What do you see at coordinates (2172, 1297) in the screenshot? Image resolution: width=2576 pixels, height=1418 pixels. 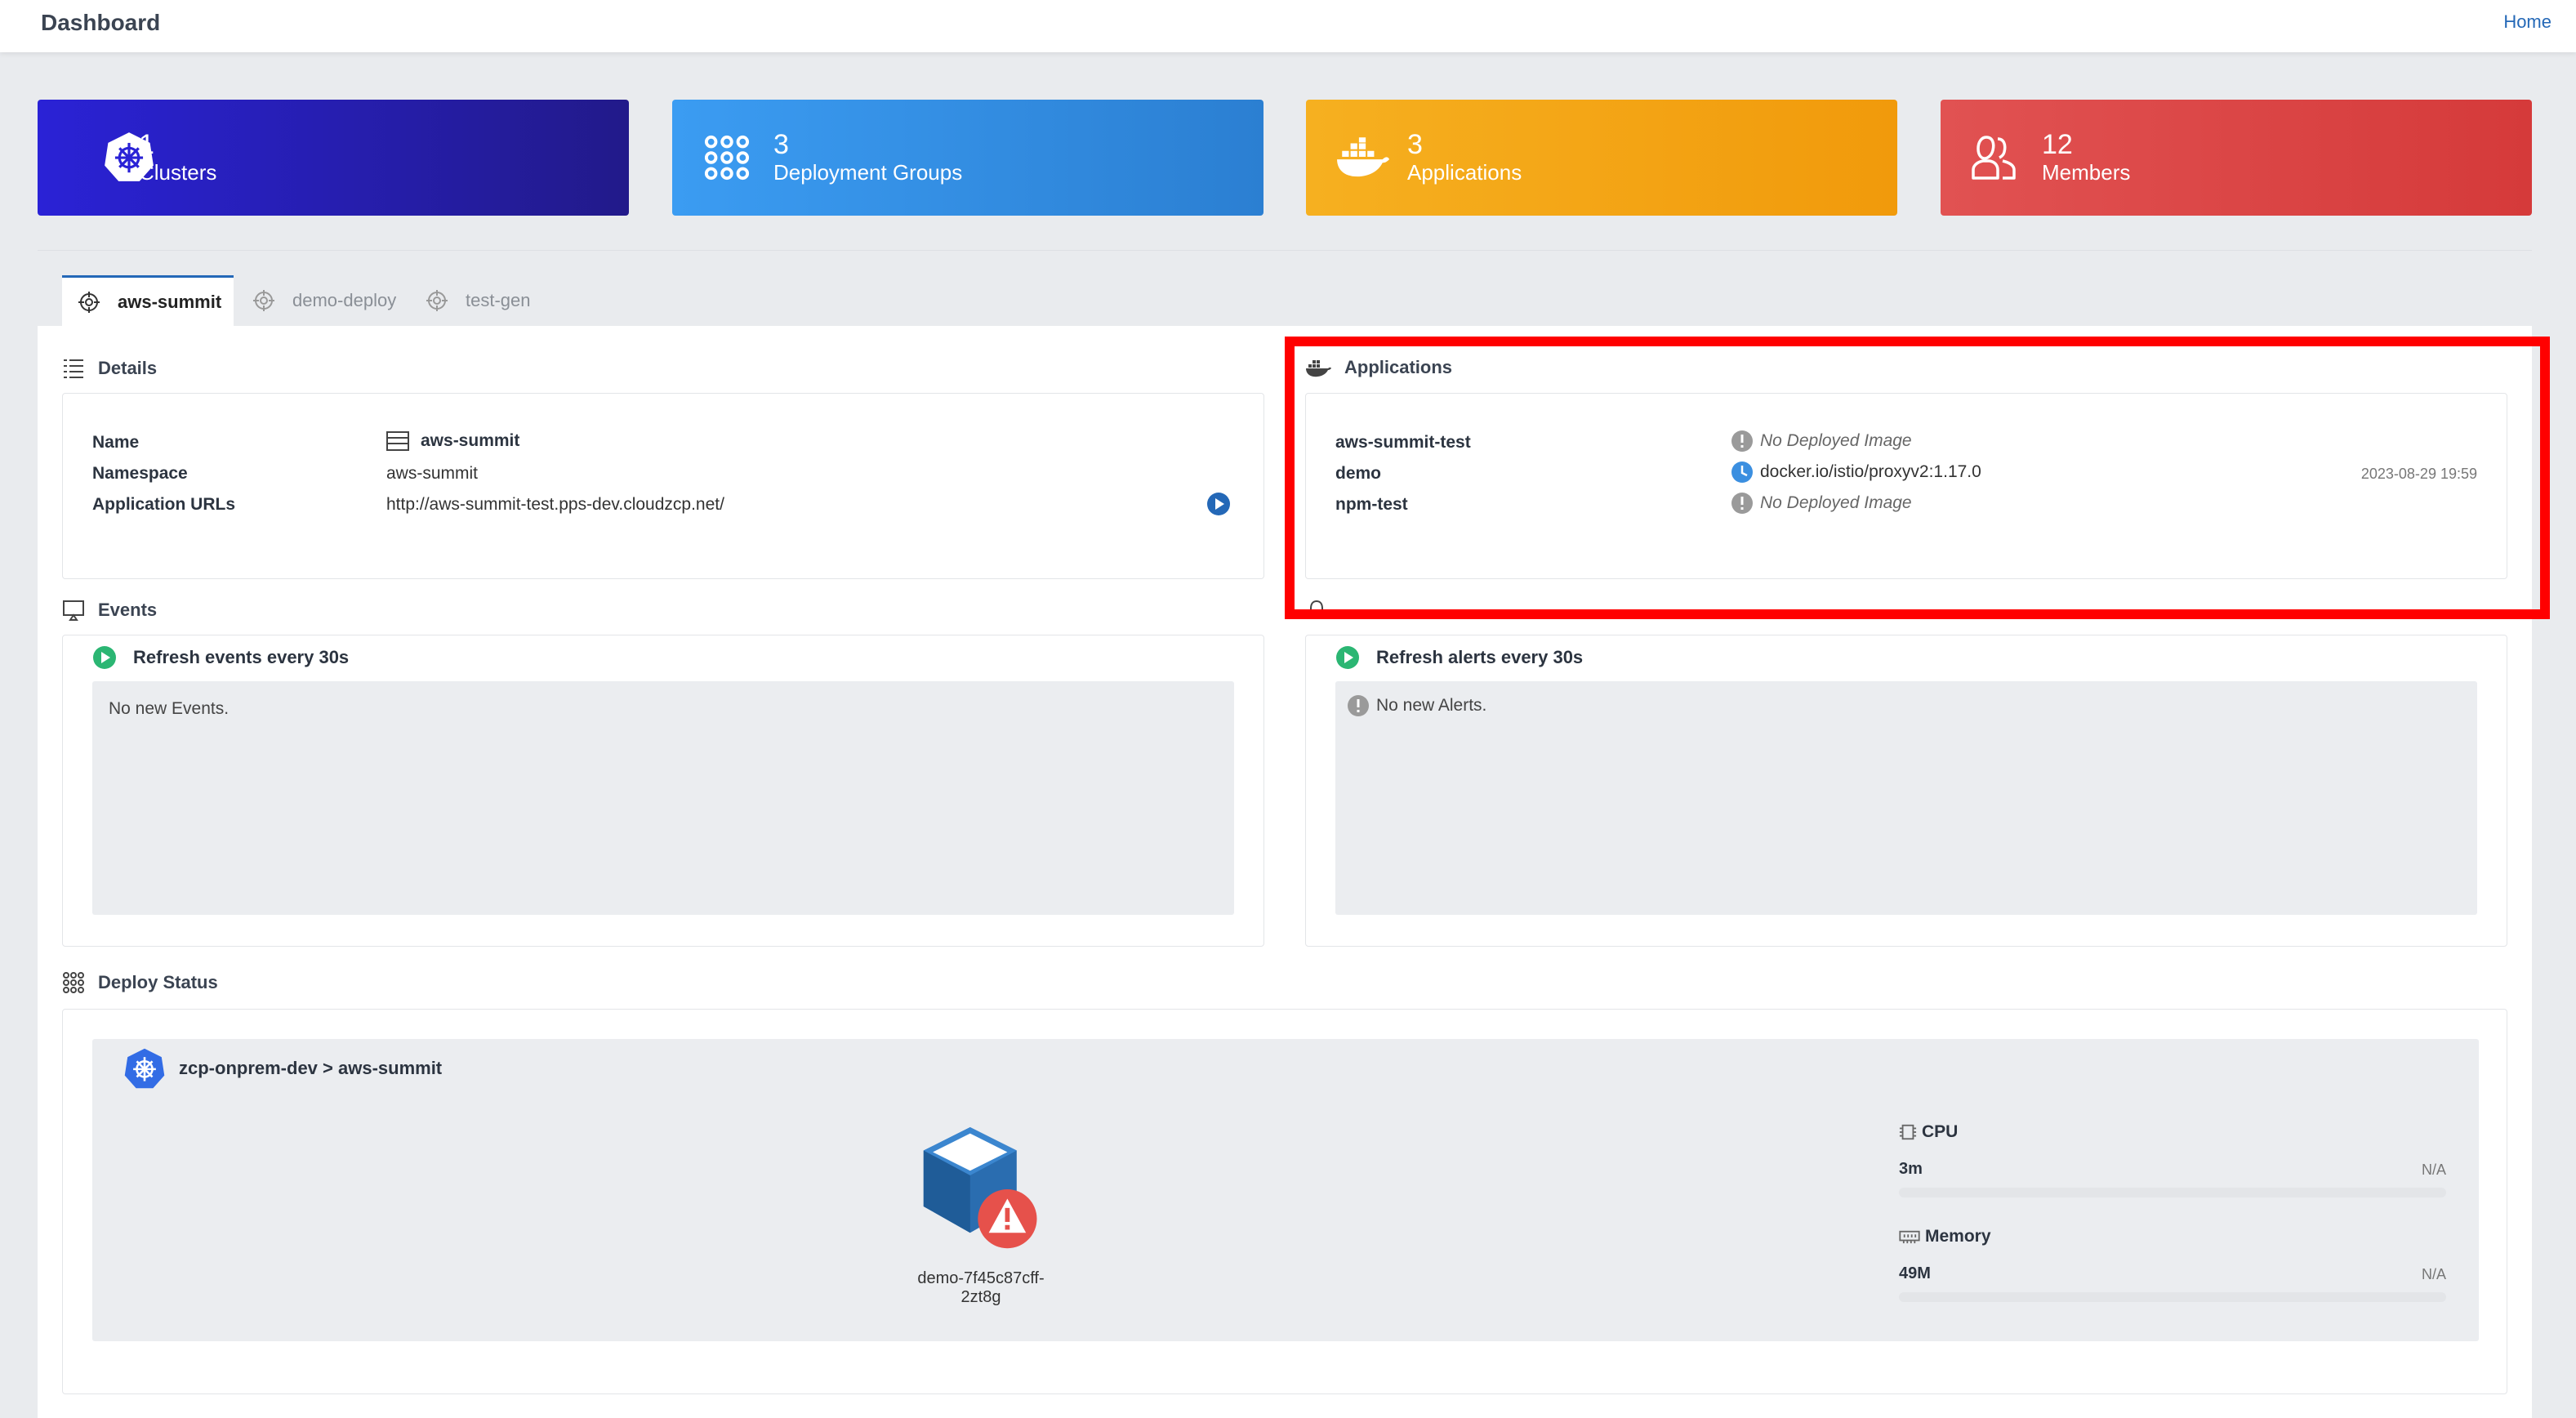 I see `memory-usage-bar` at bounding box center [2172, 1297].